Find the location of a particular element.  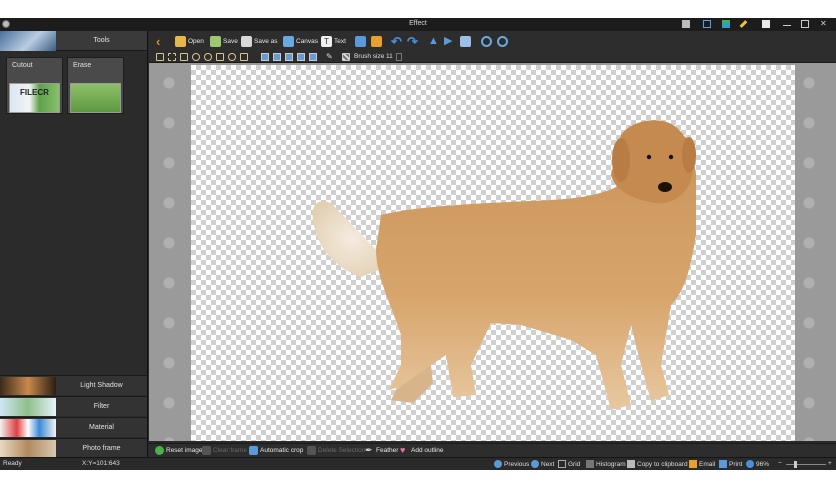

grid-icon is located at coordinates (562, 464).